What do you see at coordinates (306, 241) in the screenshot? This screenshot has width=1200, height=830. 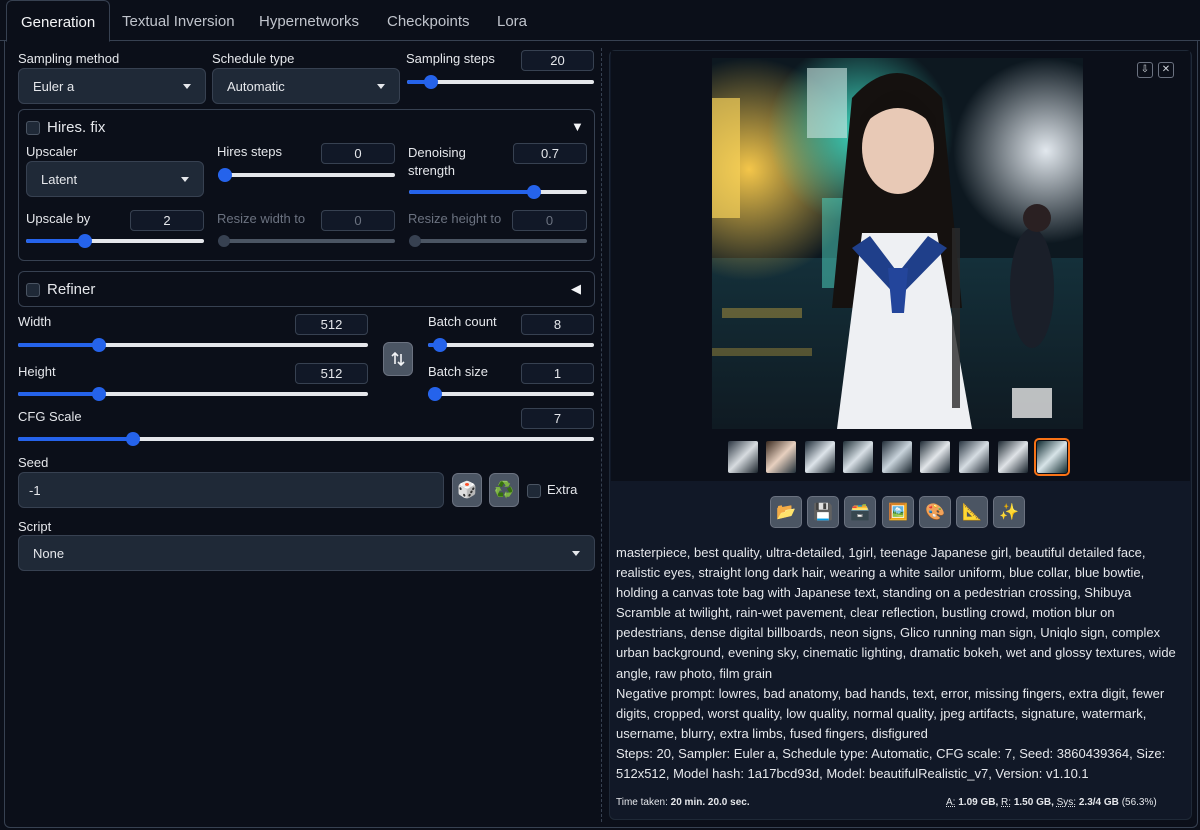 I see `resize-width-slider` at bounding box center [306, 241].